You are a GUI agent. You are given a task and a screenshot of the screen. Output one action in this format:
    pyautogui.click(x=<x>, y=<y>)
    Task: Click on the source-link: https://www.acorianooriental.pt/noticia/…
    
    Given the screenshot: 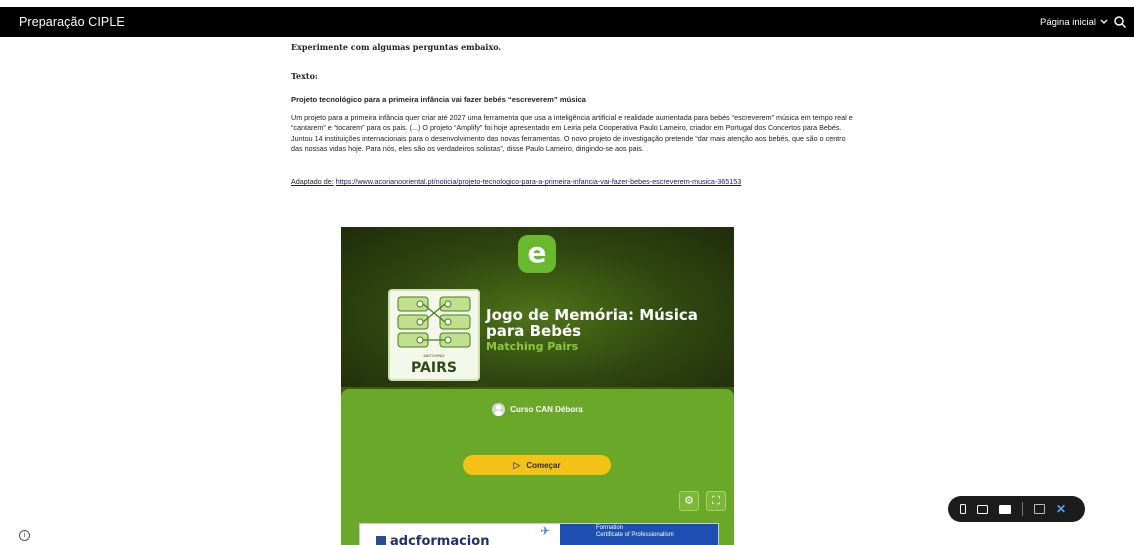 What is the action you would take?
    pyautogui.click(x=538, y=181)
    